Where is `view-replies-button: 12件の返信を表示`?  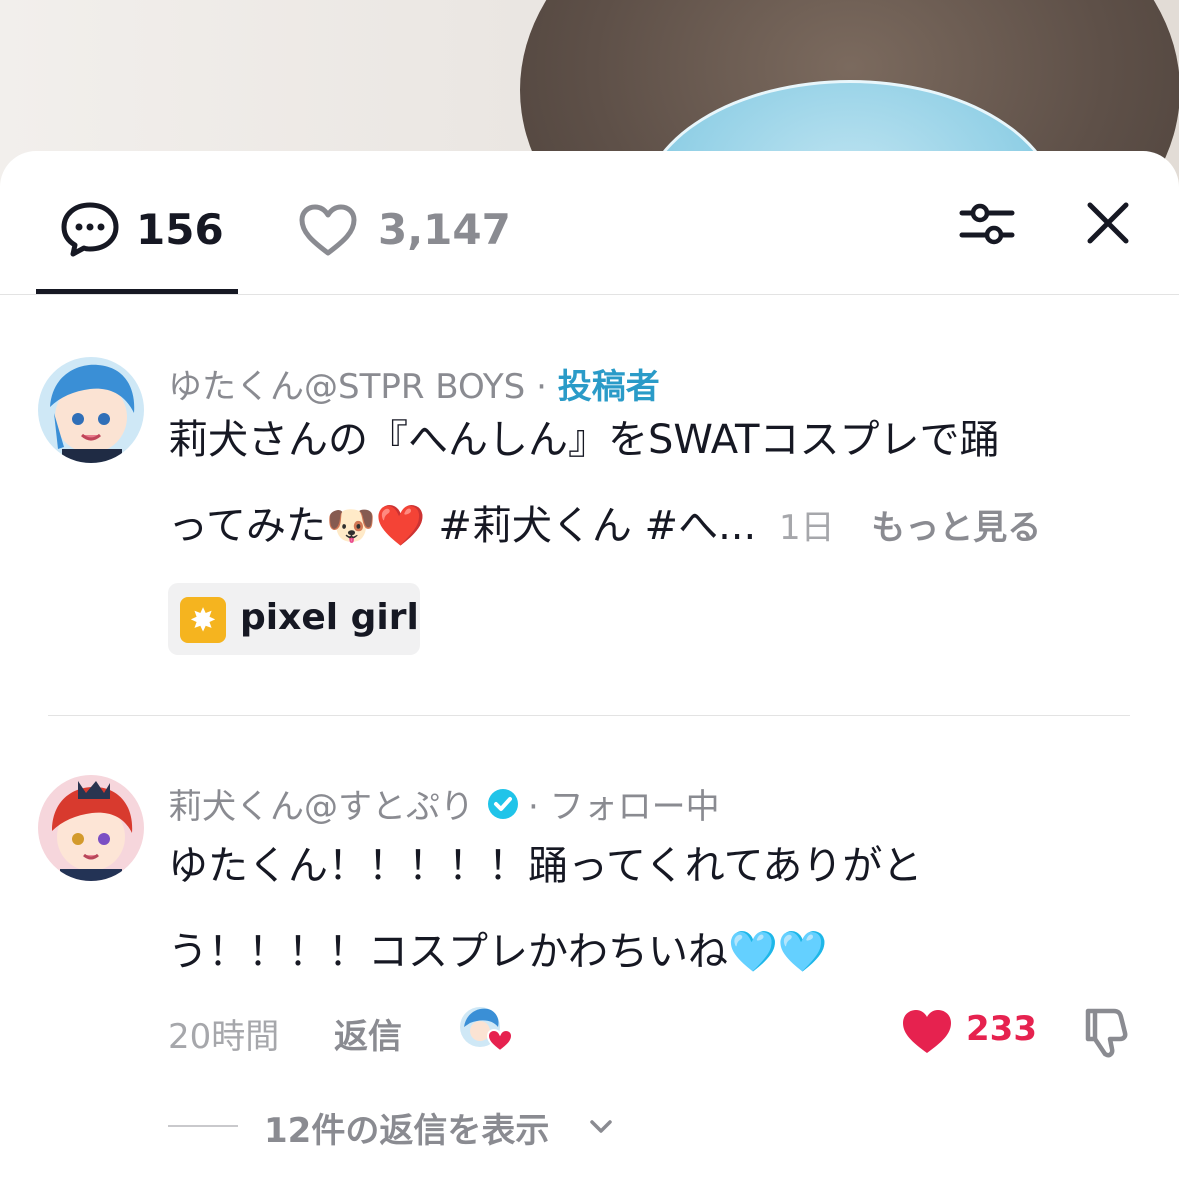 view-replies-button: 12件の返信を表示 is located at coordinates (398, 1126).